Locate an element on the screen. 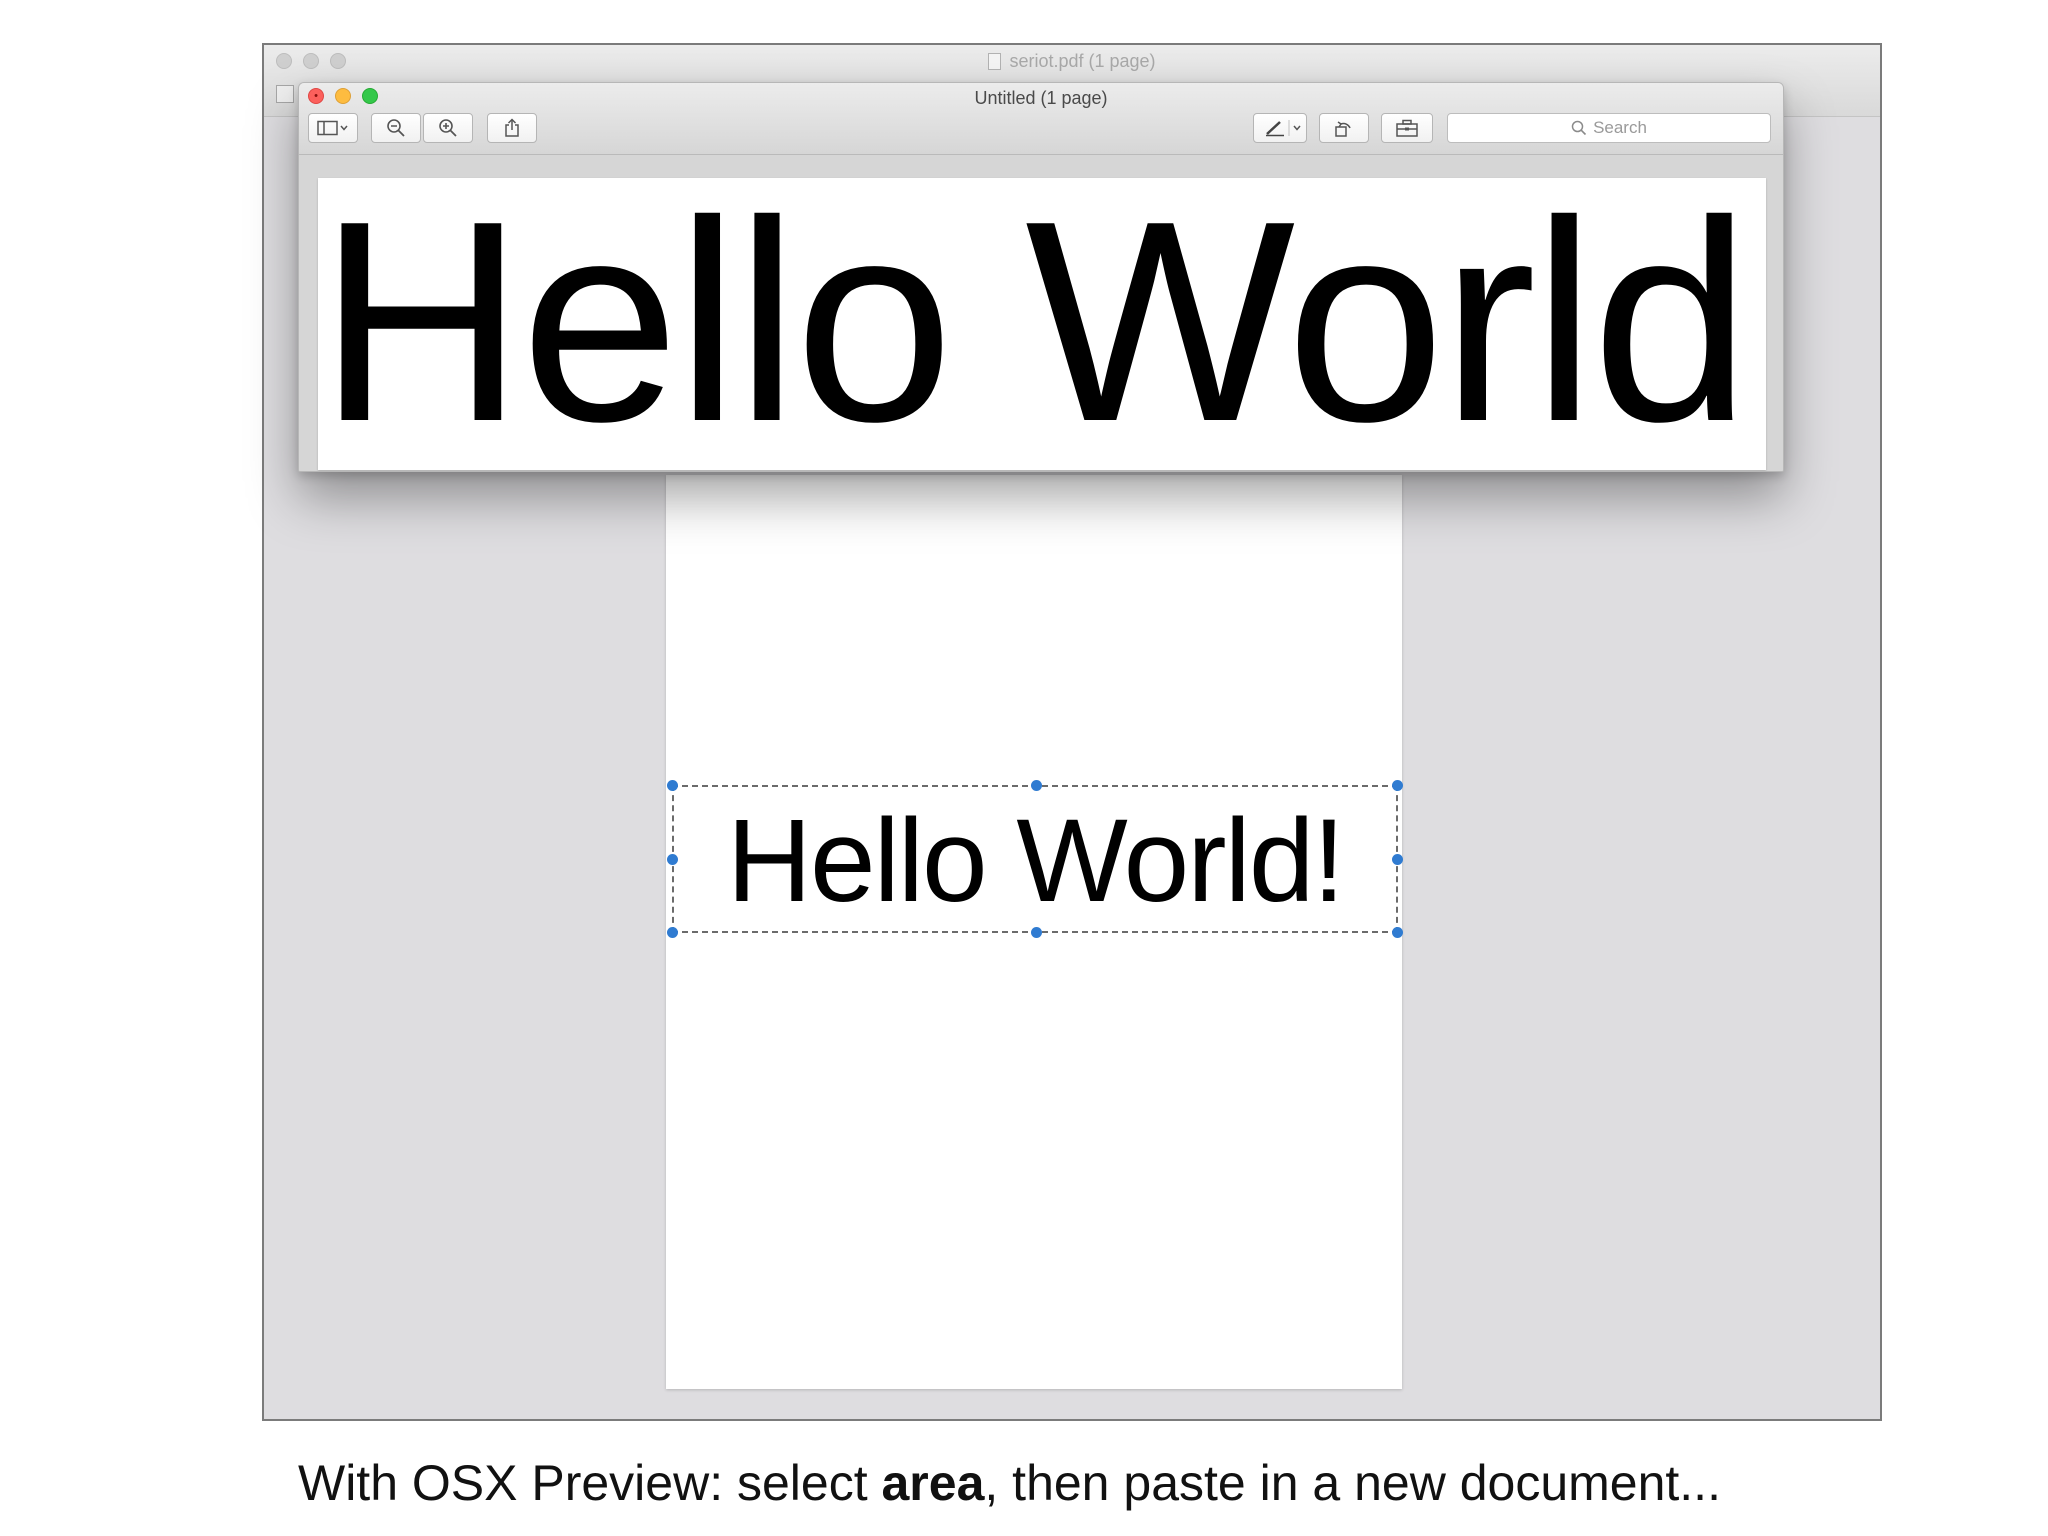  markup-pen-button is located at coordinates (1280, 128).